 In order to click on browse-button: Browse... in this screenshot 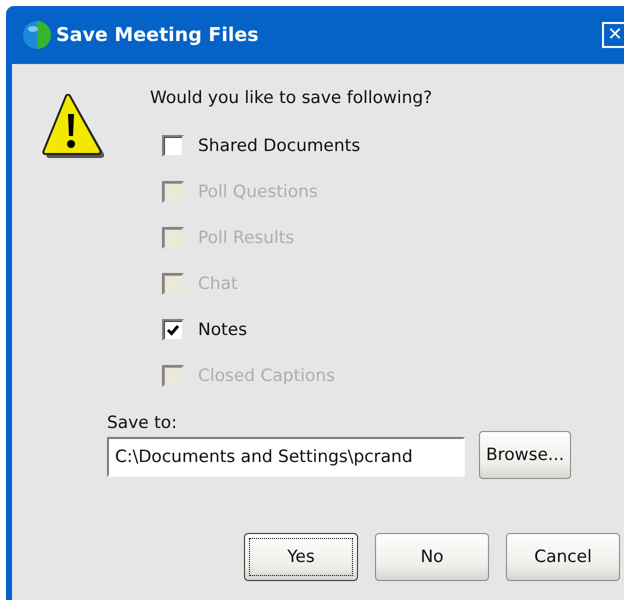, I will do `click(525, 455)`.